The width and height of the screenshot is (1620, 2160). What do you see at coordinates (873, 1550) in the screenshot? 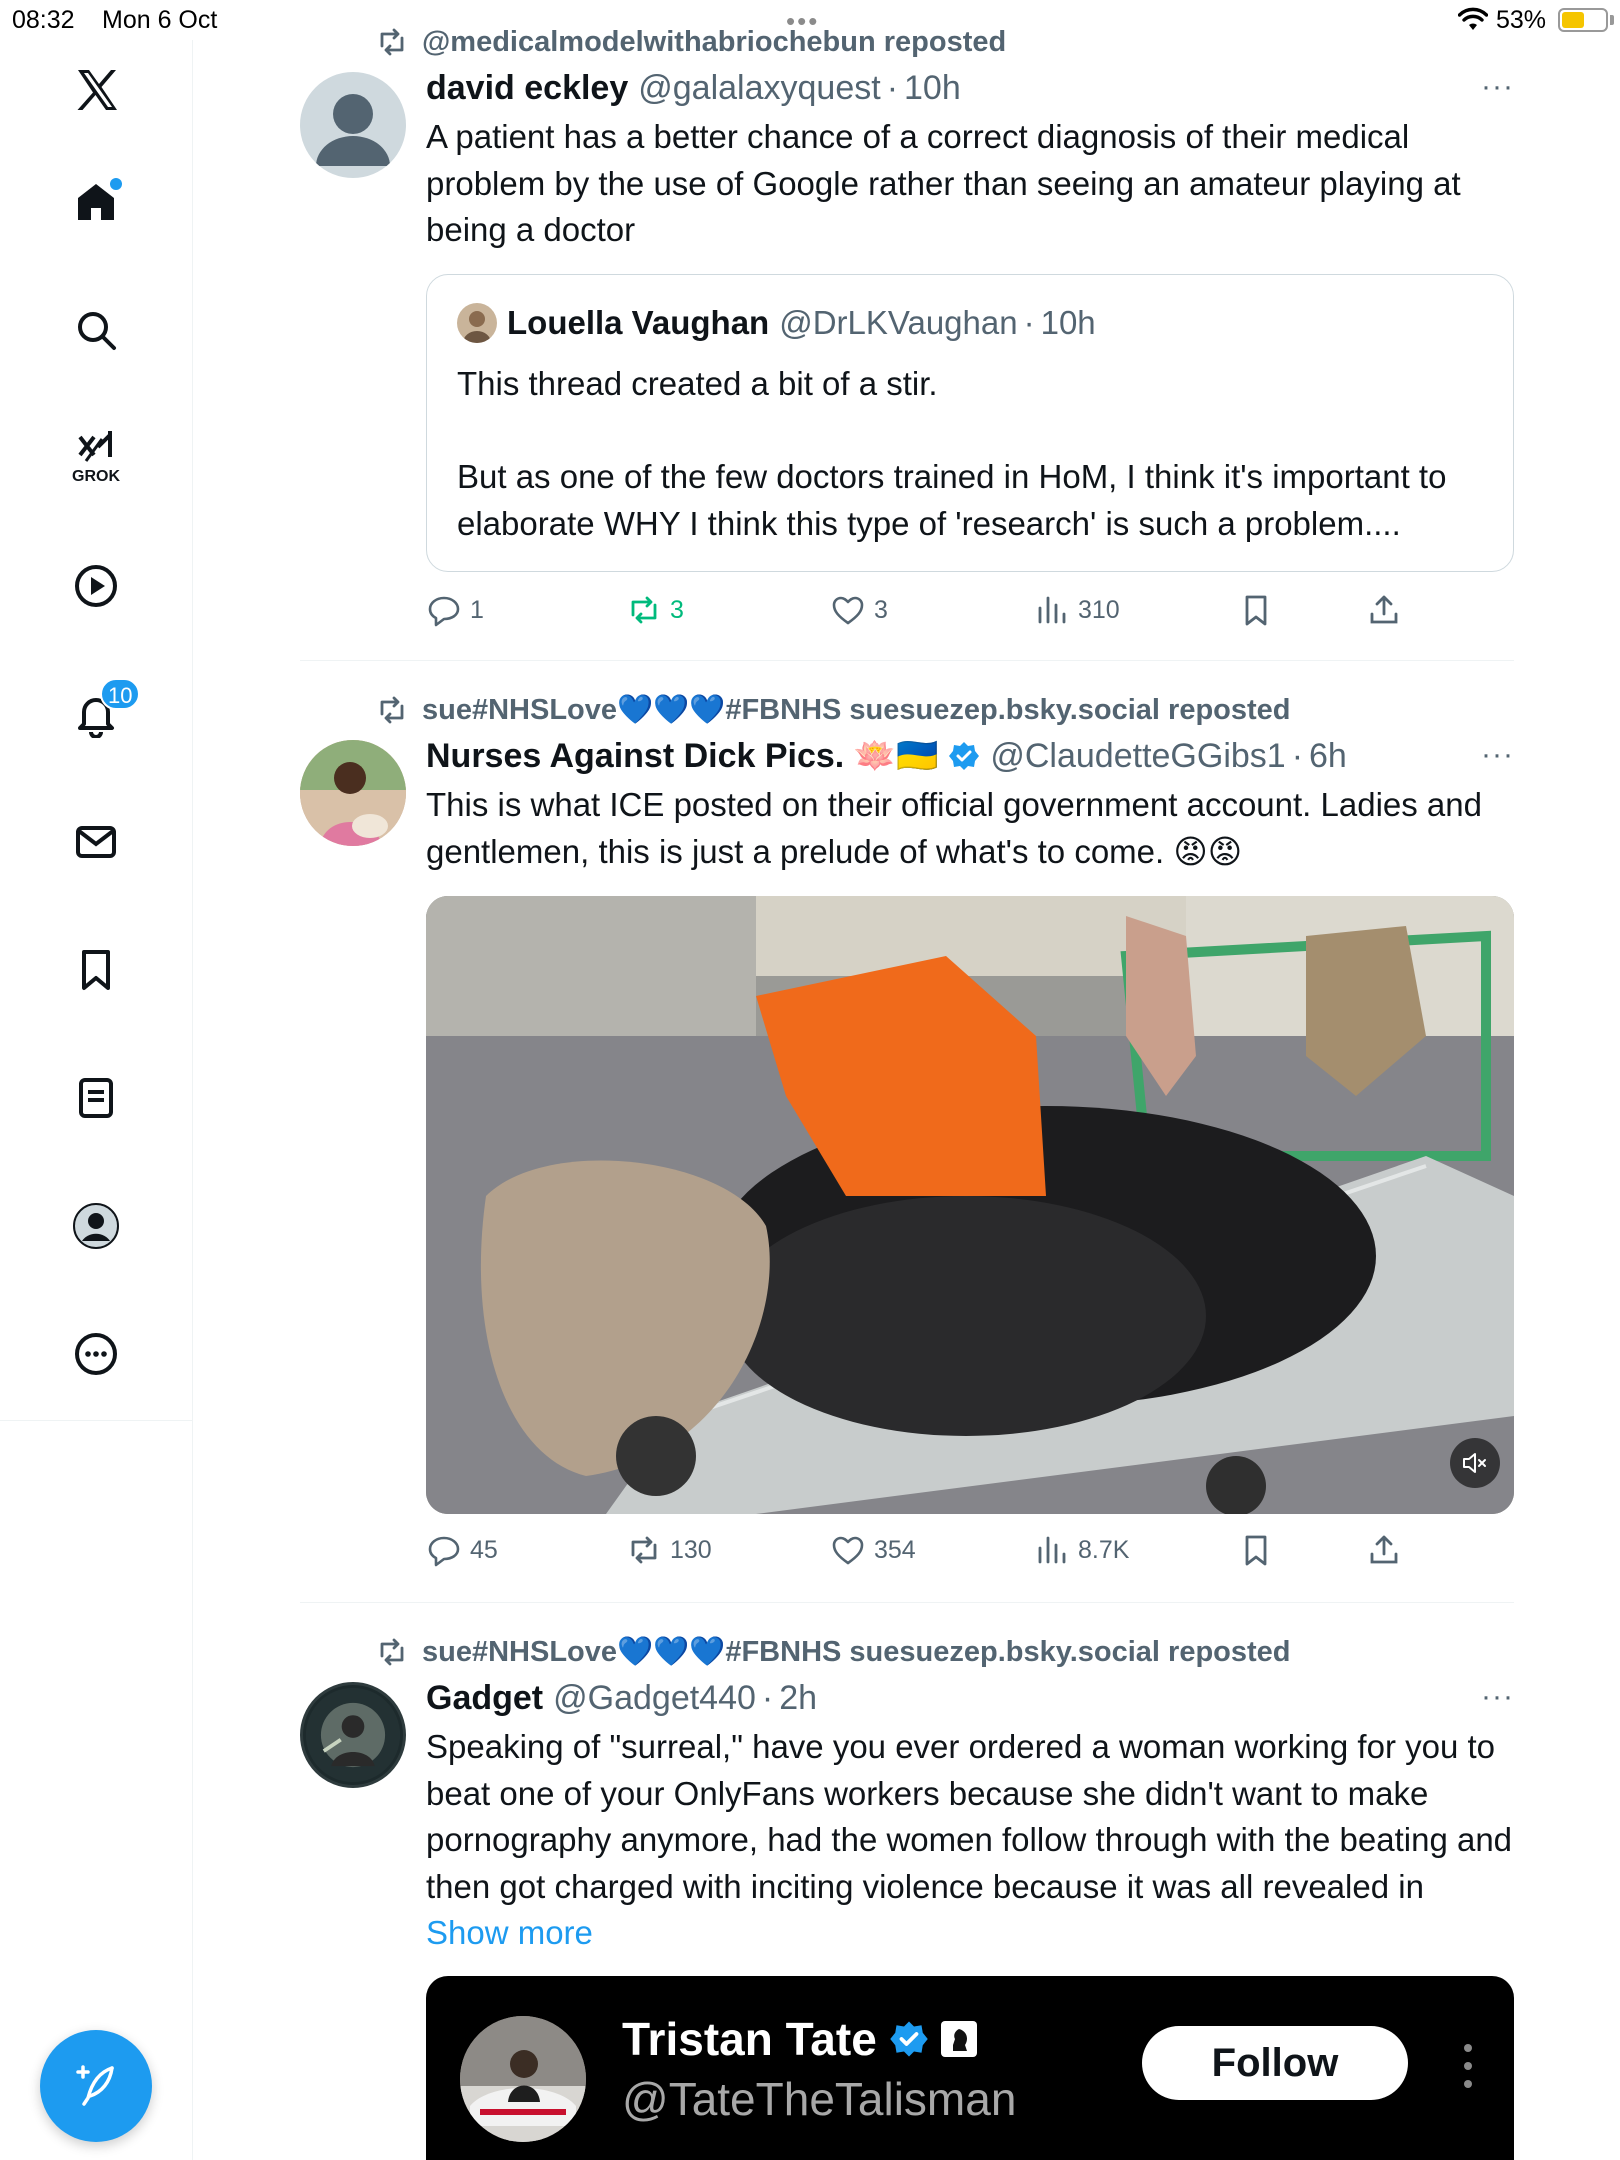
I see `like-button: 354` at bounding box center [873, 1550].